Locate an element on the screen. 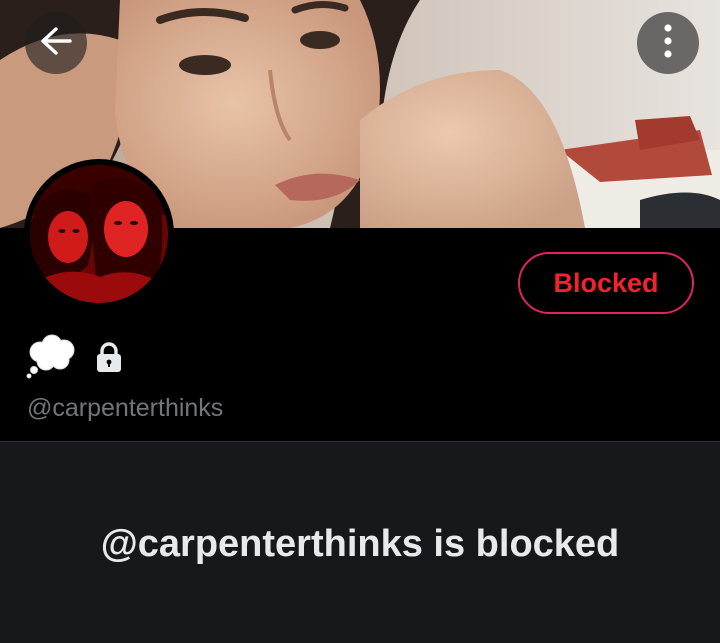 This screenshot has width=720, height=643. arrow-left-icon is located at coordinates (56, 43).